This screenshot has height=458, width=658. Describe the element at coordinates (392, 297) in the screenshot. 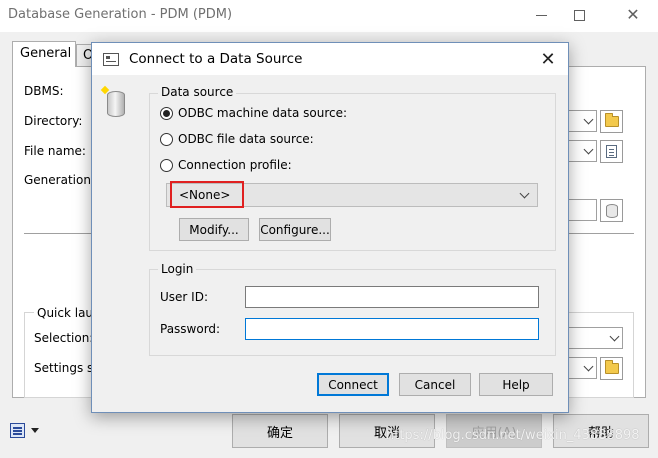

I see `user-id-input` at that location.